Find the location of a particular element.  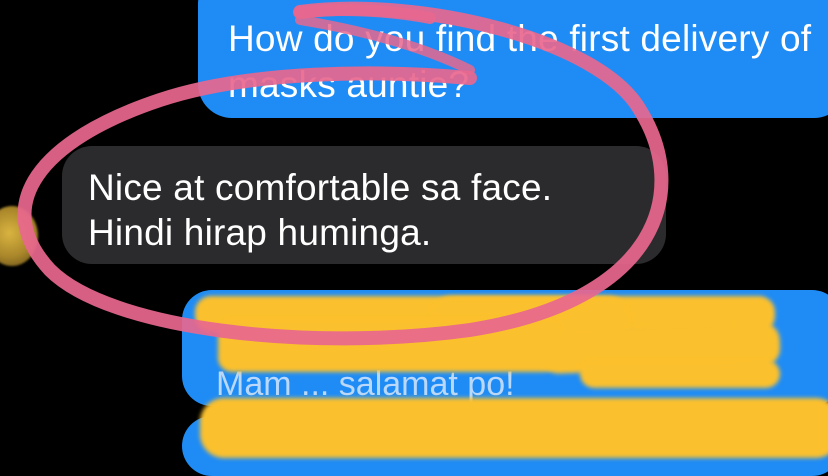

contact-avatar-icon is located at coordinates (19, 236).